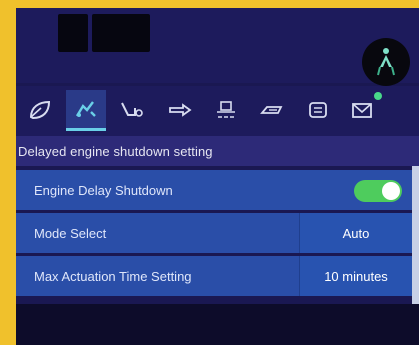  I want to click on arrow-tool-icon, so click(180, 110).